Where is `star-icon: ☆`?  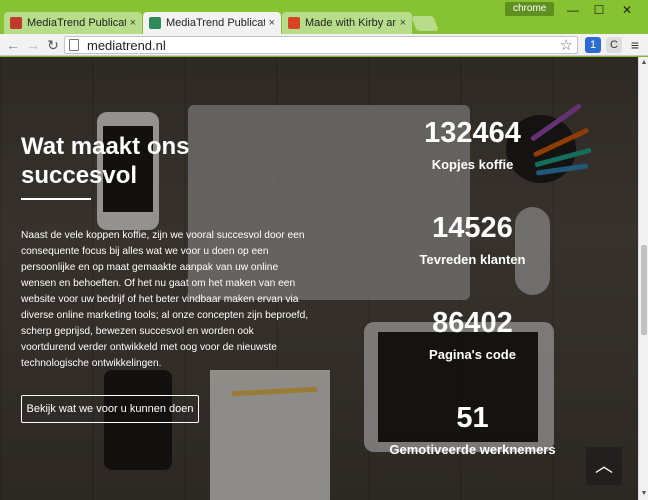
star-icon: ☆ is located at coordinates (566, 45).